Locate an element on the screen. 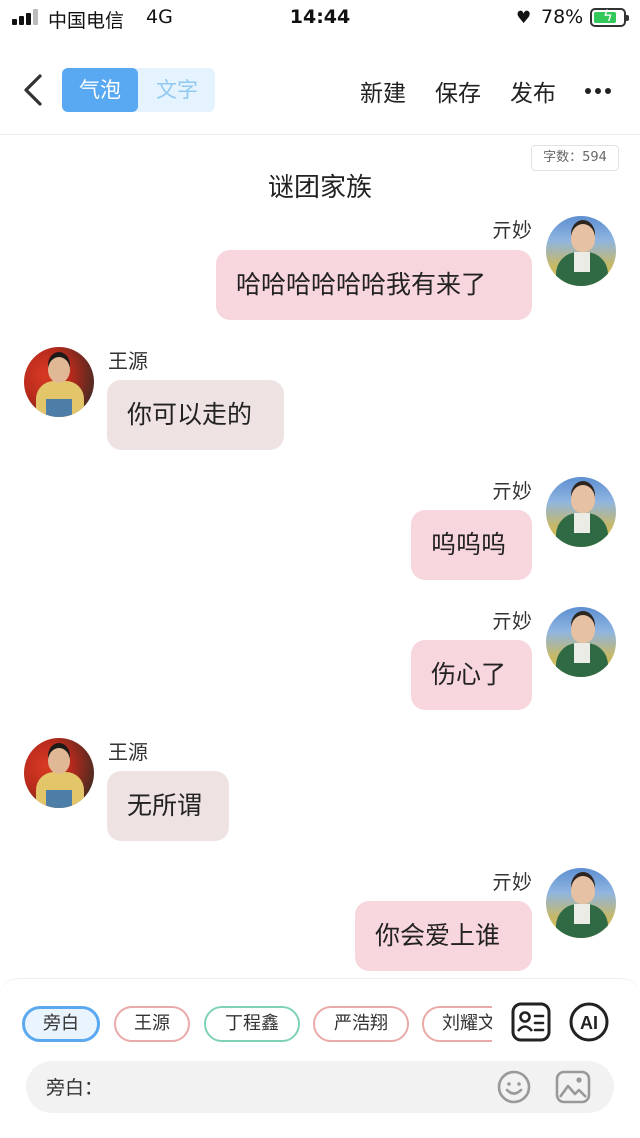 The height and width of the screenshot is (1138, 640). battery-percent: 78% is located at coordinates (562, 17).